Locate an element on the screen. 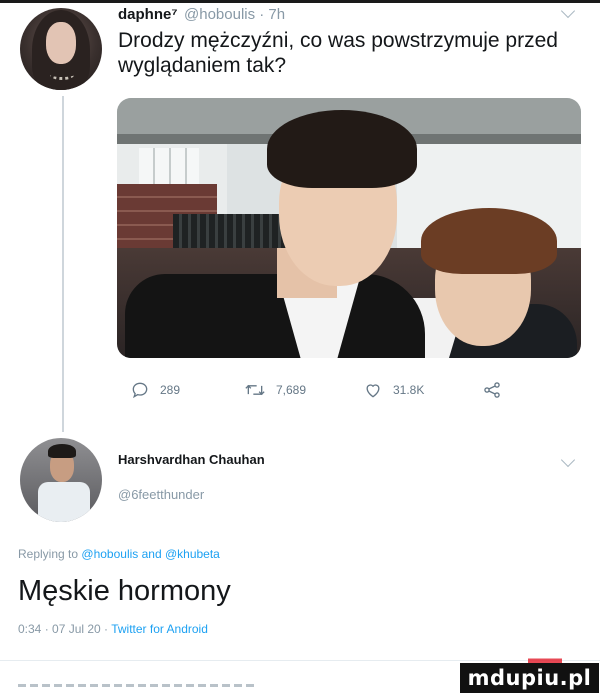 The image size is (600, 693). display-name: daphne⁷ is located at coordinates (148, 14).